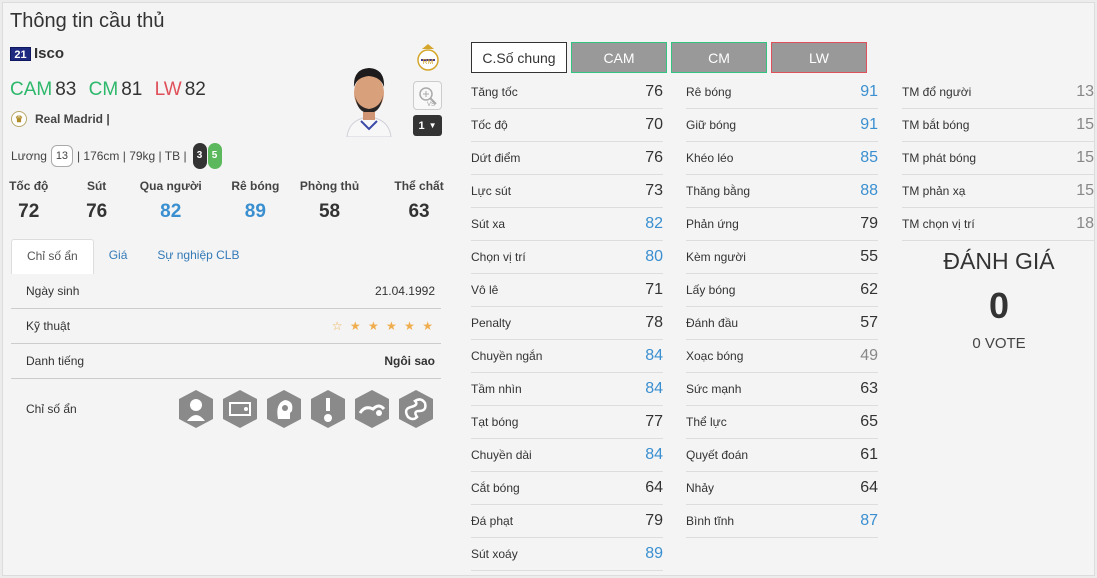 The image size is (1097, 578). I want to click on stat-label: Bình tĩnh, so click(710, 521).